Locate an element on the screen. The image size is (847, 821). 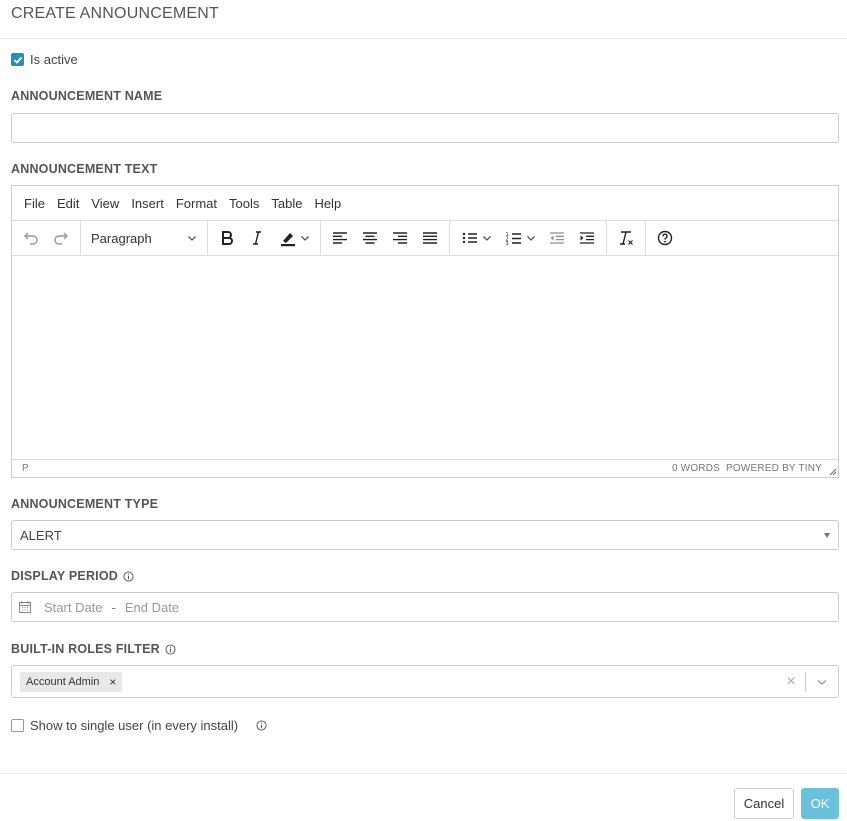
align-justify-icon is located at coordinates (430, 238).